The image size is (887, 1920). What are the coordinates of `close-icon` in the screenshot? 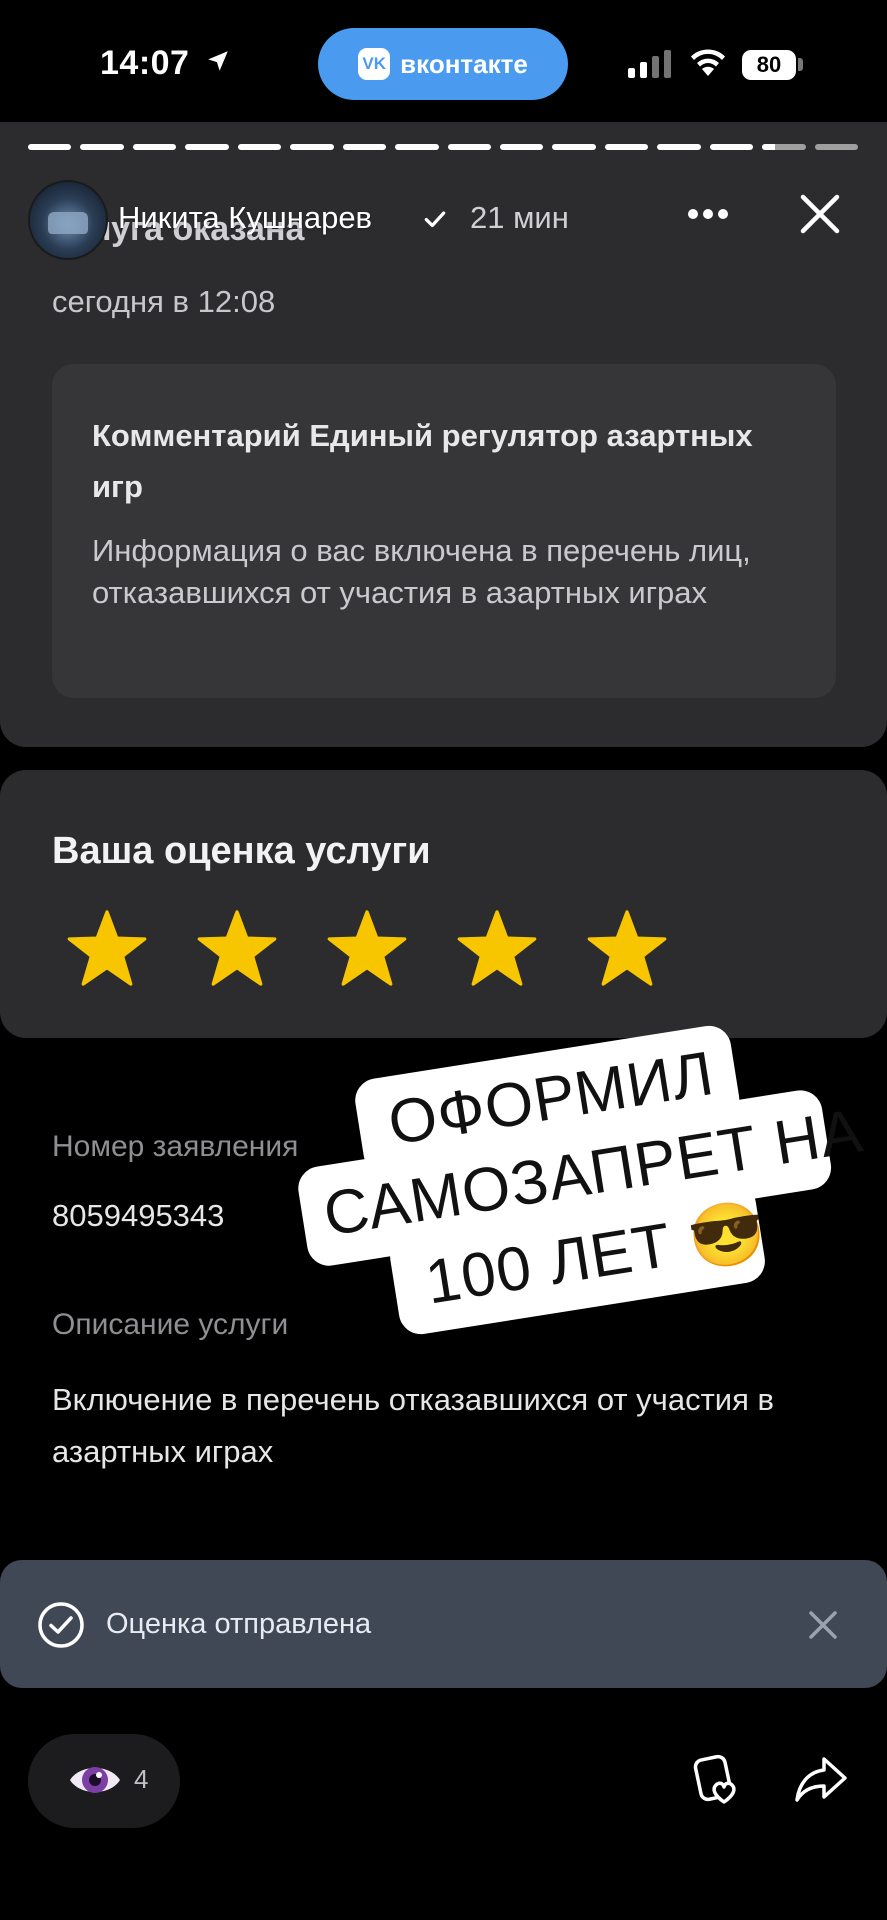 It's located at (820, 214).